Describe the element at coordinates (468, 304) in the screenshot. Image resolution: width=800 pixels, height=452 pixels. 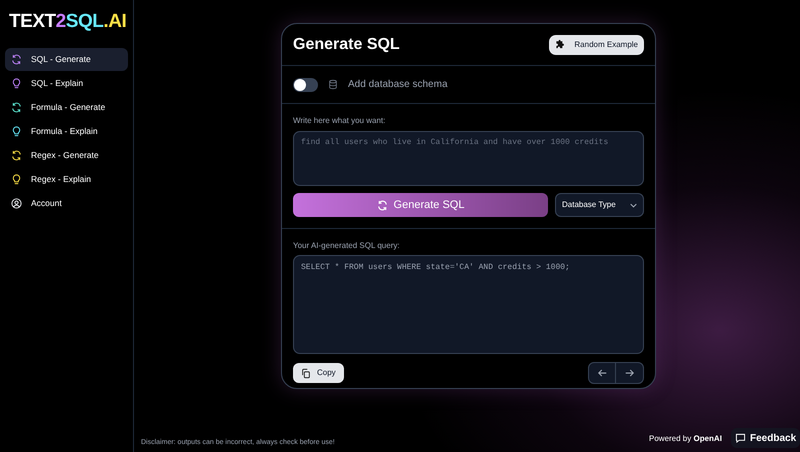
I see `result-field: SELECT * FROM users WHERE state='CA' AND credits > 1000;` at that location.